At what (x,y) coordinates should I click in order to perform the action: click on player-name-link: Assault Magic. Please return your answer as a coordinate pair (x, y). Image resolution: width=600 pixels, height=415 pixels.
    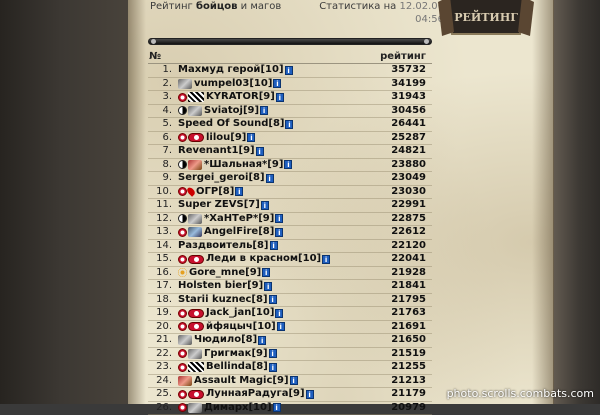
    Looking at the image, I should click on (233, 381).